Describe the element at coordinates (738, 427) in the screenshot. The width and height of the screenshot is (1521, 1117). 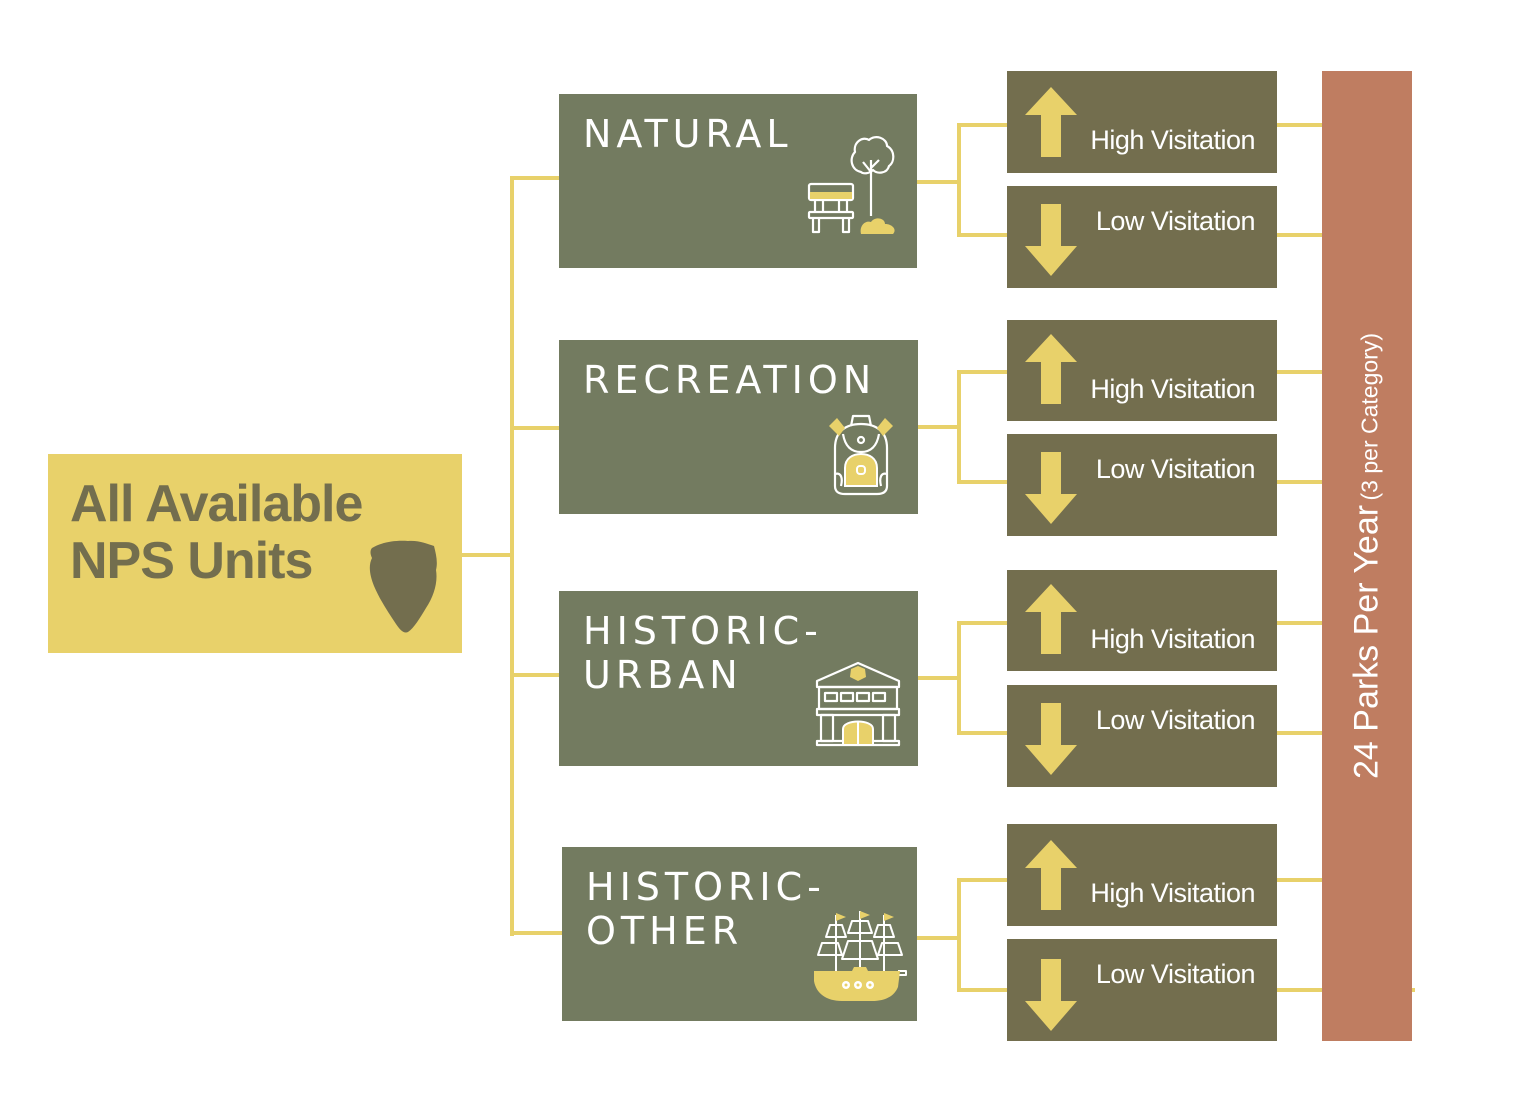
I see `category-recreation: RECREATION` at that location.